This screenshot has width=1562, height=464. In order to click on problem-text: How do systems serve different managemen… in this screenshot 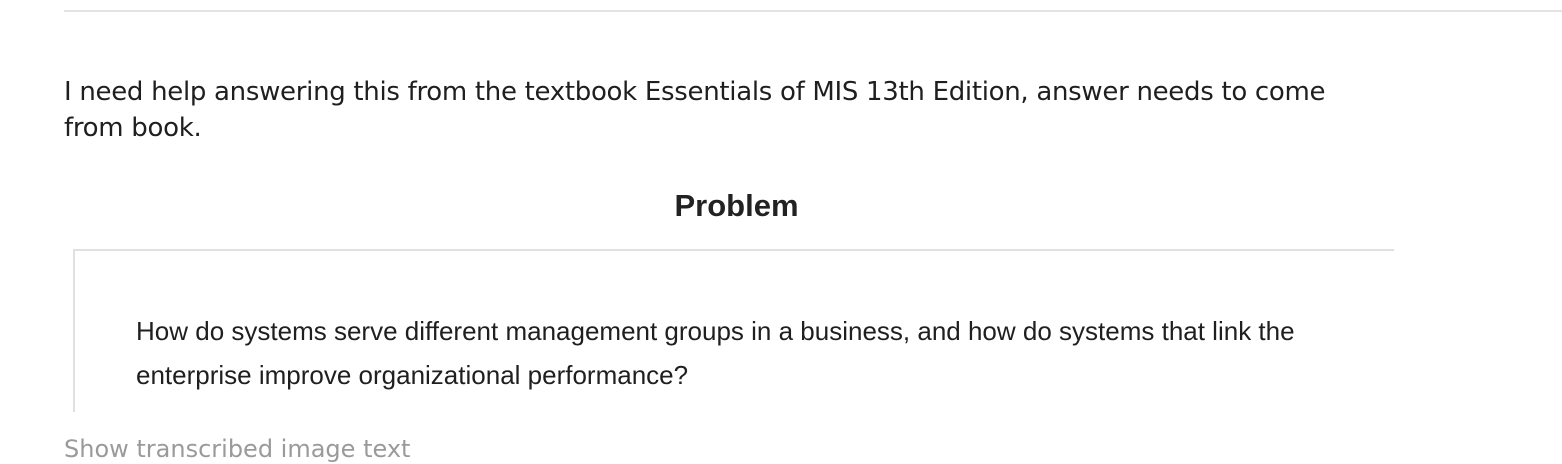, I will do `click(715, 353)`.